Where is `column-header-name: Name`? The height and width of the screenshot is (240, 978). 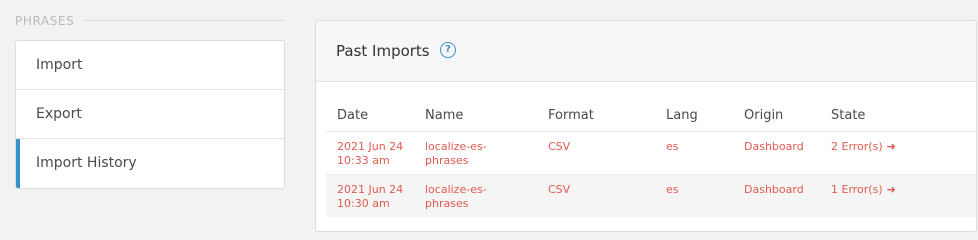
column-header-name: Name is located at coordinates (444, 115).